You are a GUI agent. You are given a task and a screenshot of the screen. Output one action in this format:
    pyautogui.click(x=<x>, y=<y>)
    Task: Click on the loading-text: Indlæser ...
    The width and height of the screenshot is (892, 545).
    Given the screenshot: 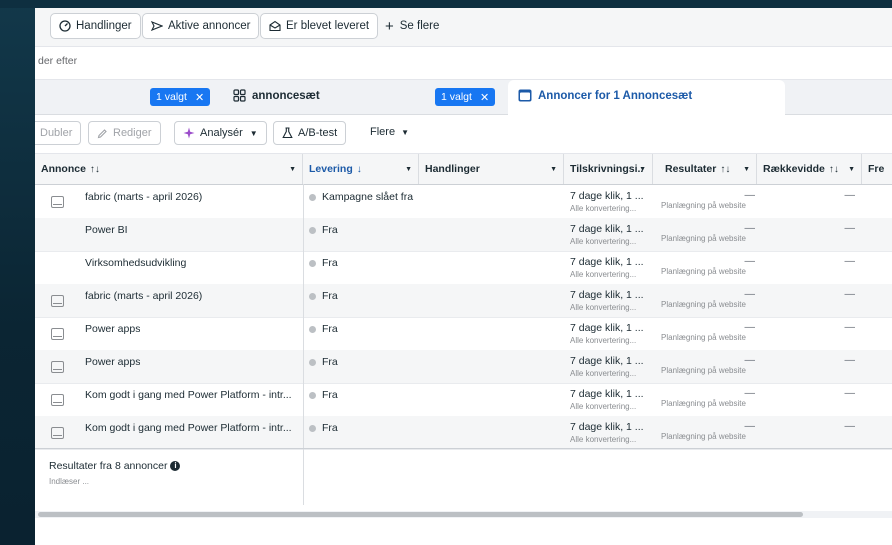 What is the action you would take?
    pyautogui.click(x=69, y=481)
    